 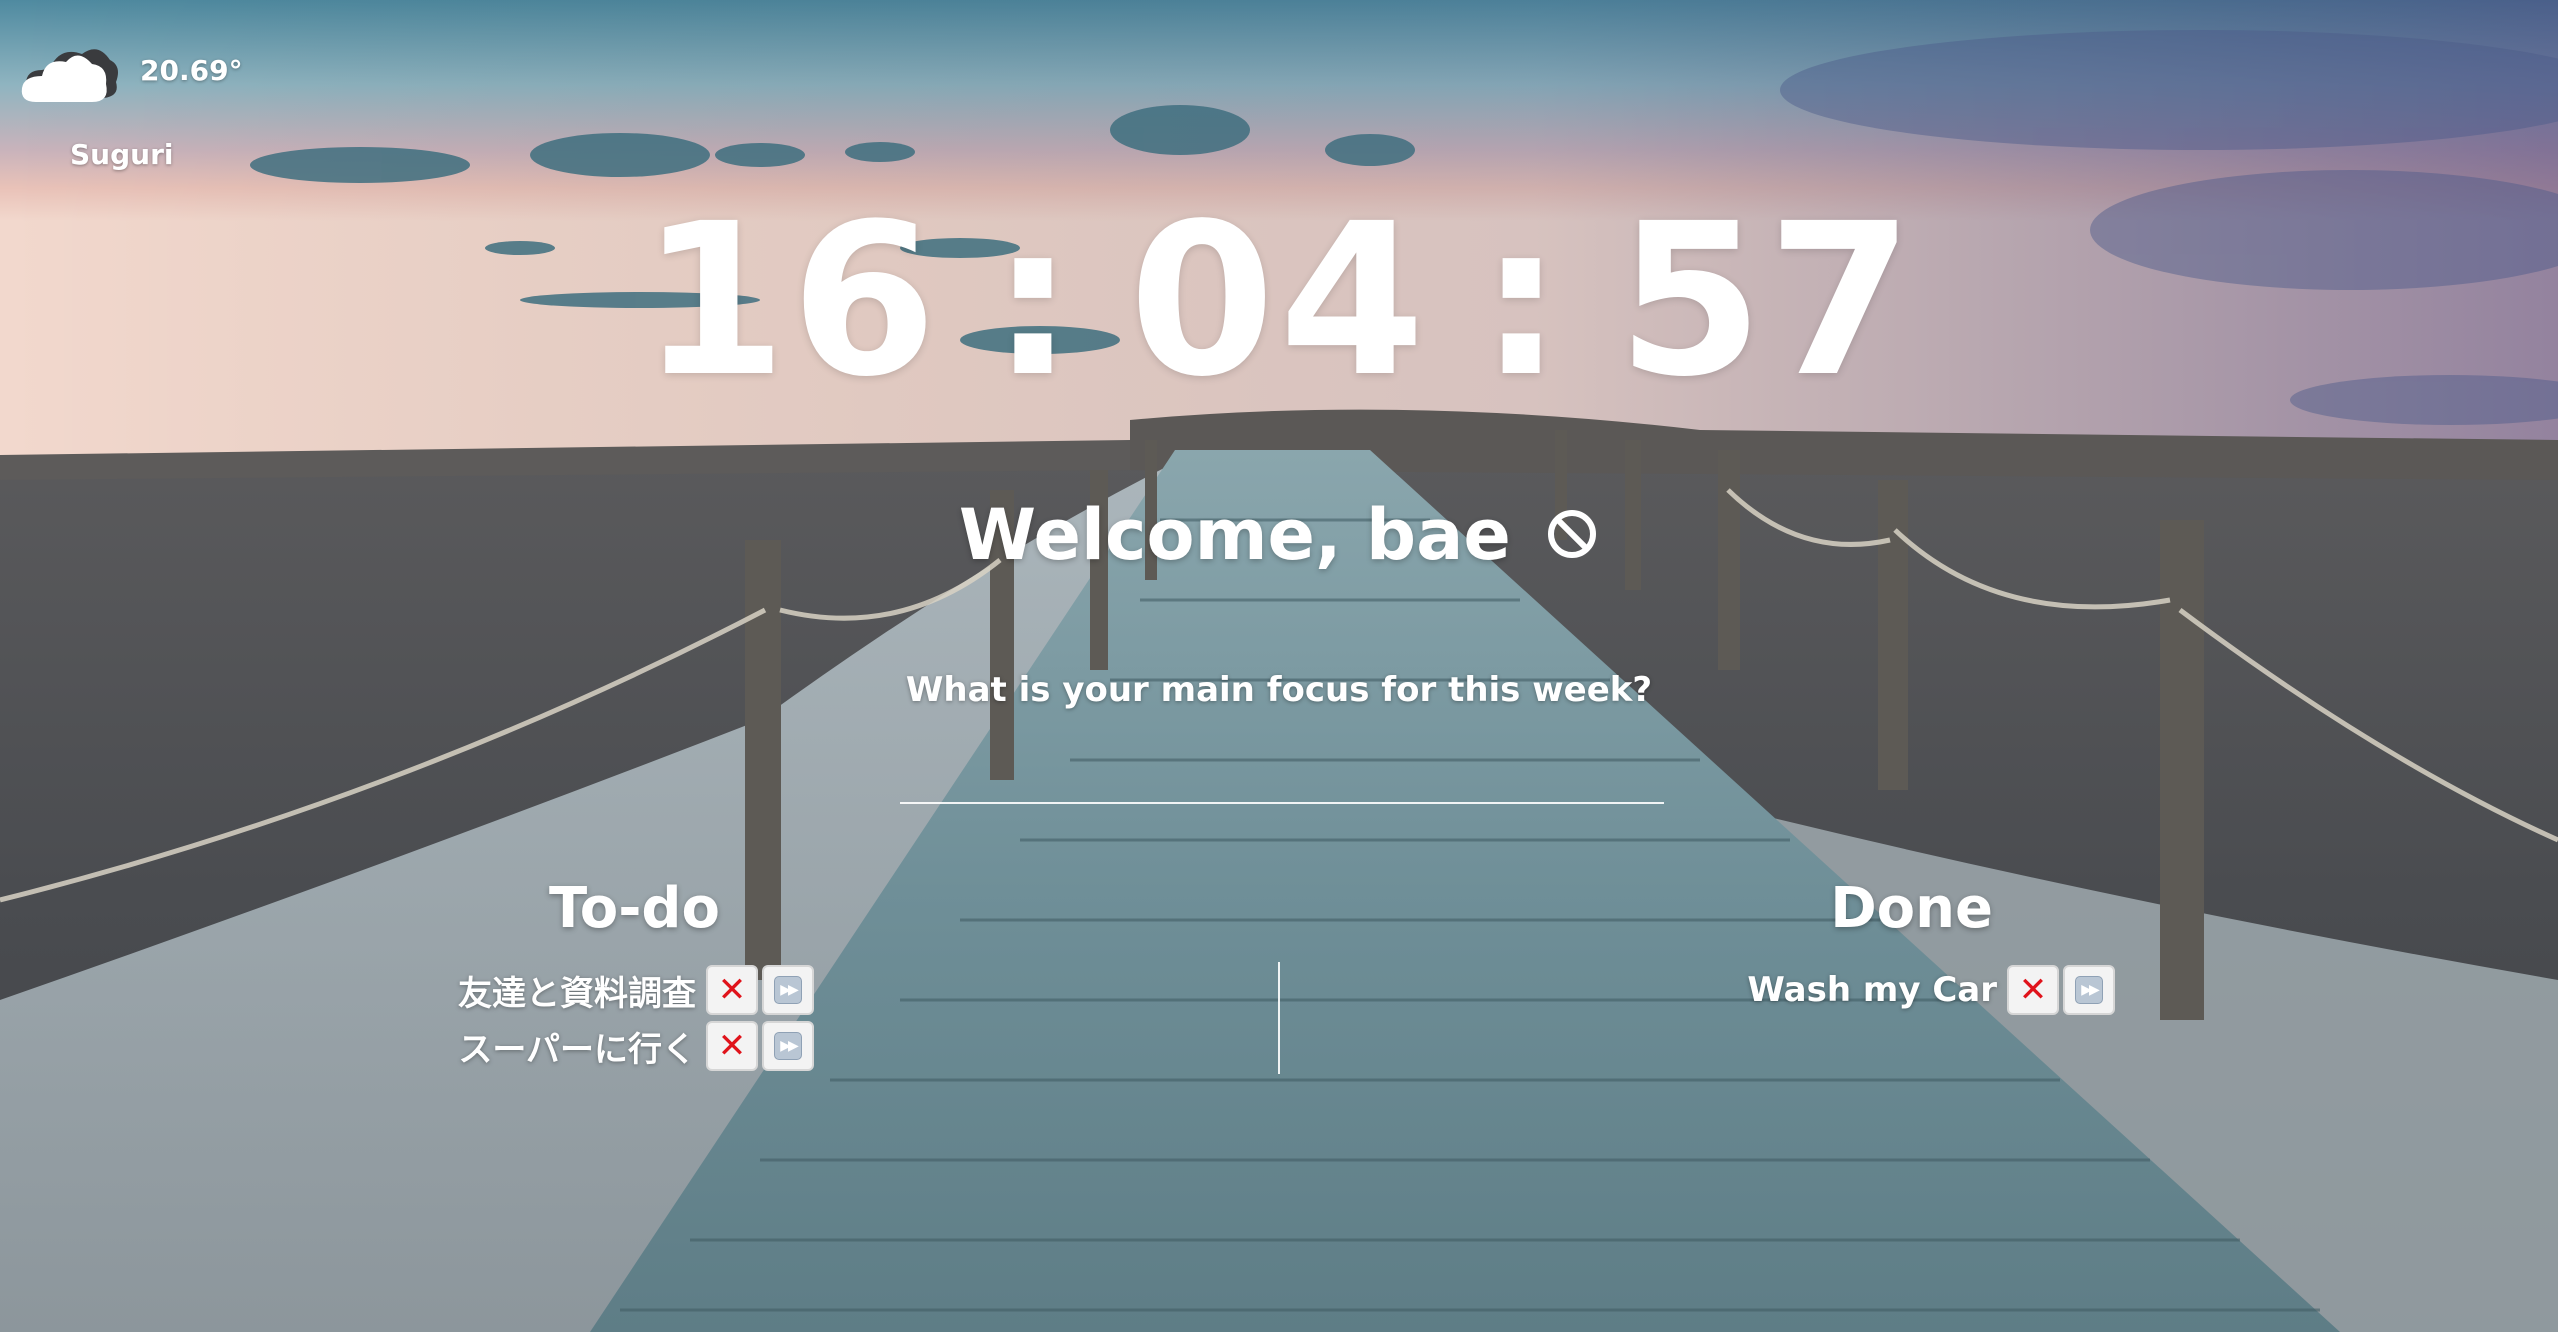 What do you see at coordinates (1279, 690) in the screenshot?
I see `focus-prompt: What is your main focus for this week?` at bounding box center [1279, 690].